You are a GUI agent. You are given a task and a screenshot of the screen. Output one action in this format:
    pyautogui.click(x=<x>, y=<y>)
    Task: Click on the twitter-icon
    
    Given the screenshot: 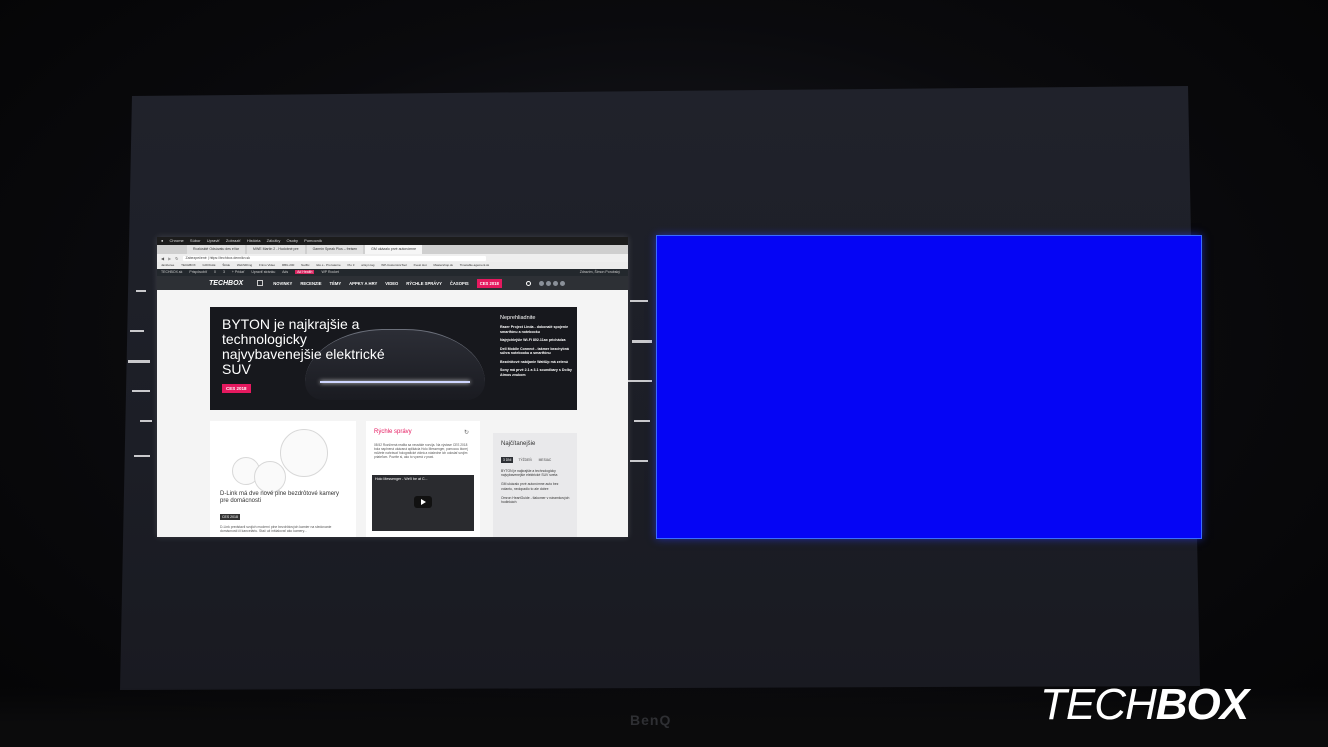 What is the action you would take?
    pyautogui.click(x=548, y=283)
    